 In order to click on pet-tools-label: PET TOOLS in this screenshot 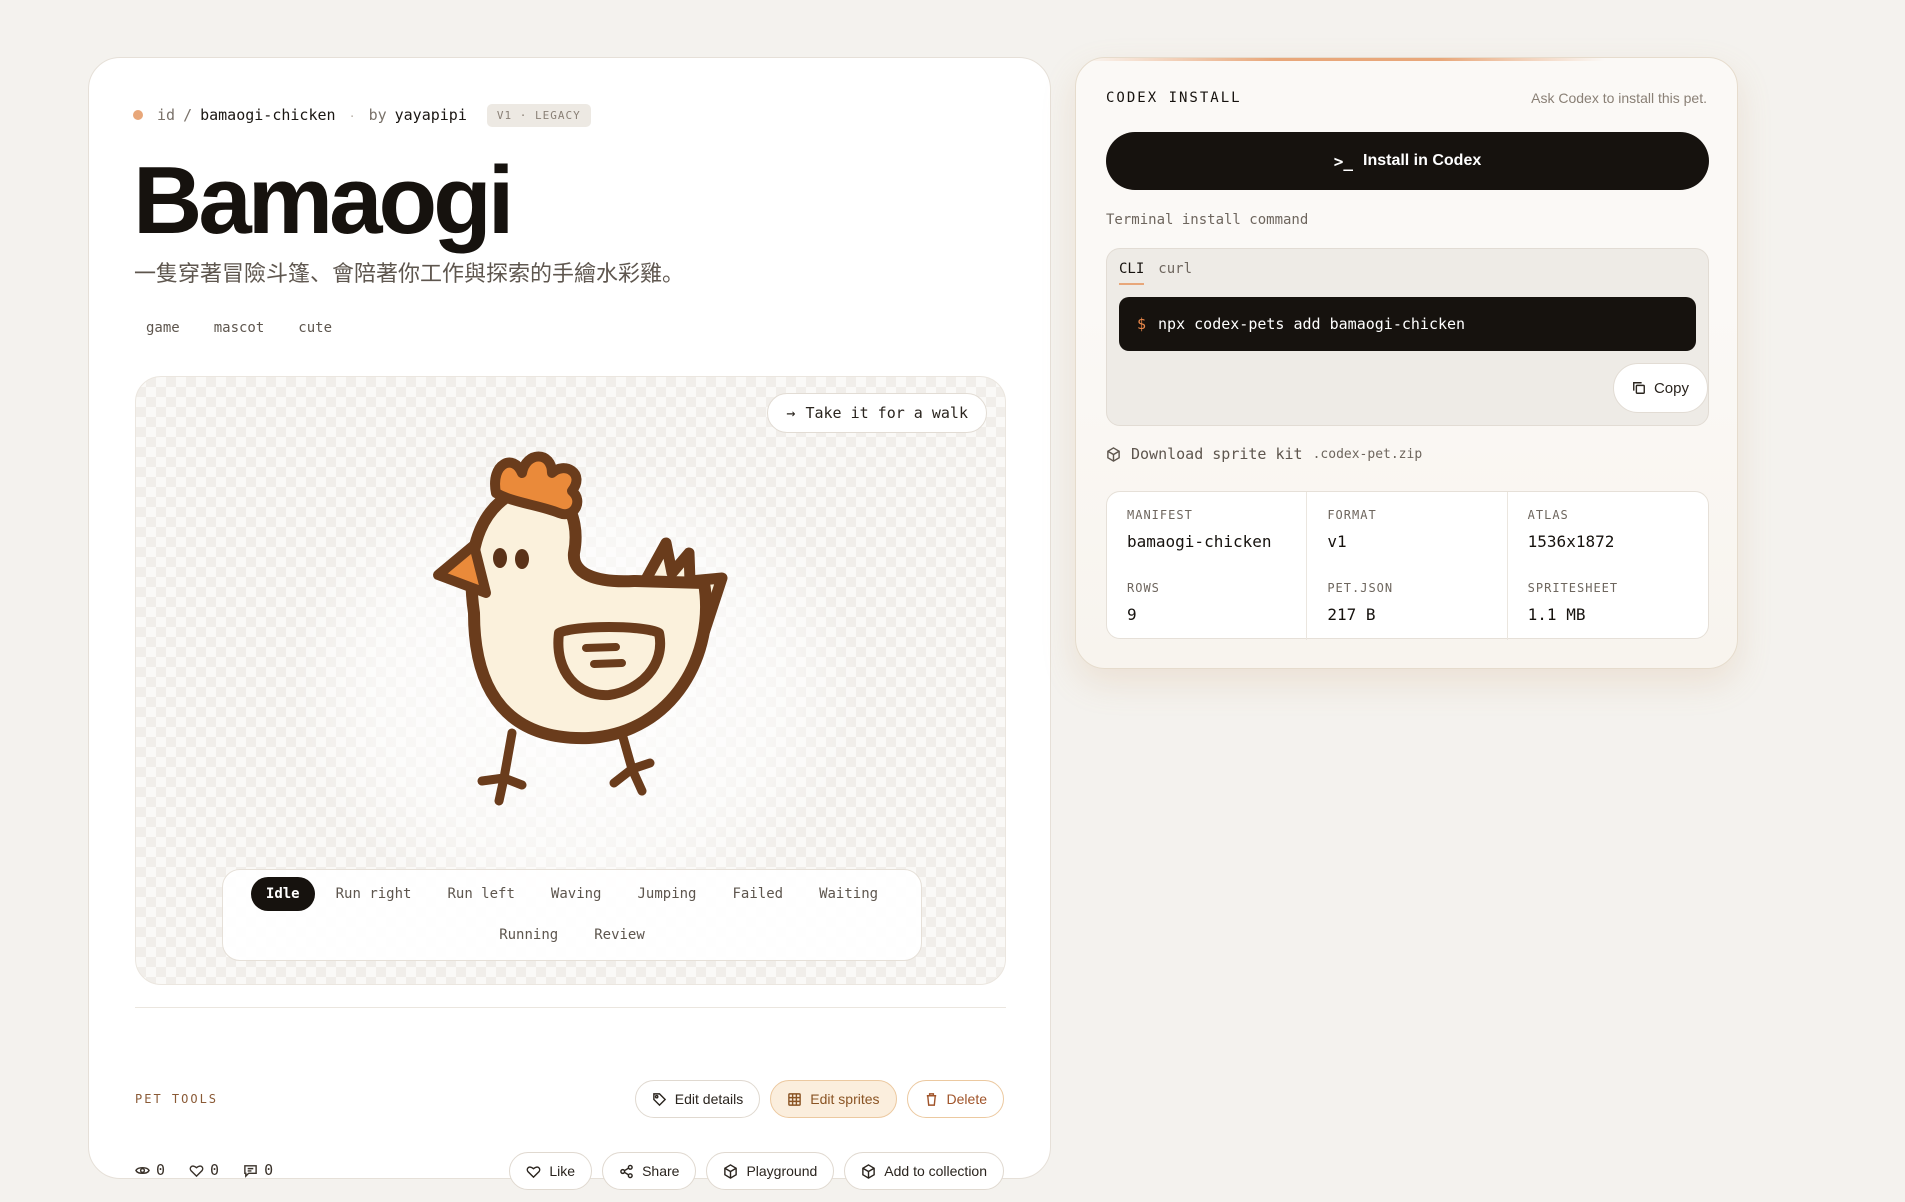, I will do `click(177, 1099)`.